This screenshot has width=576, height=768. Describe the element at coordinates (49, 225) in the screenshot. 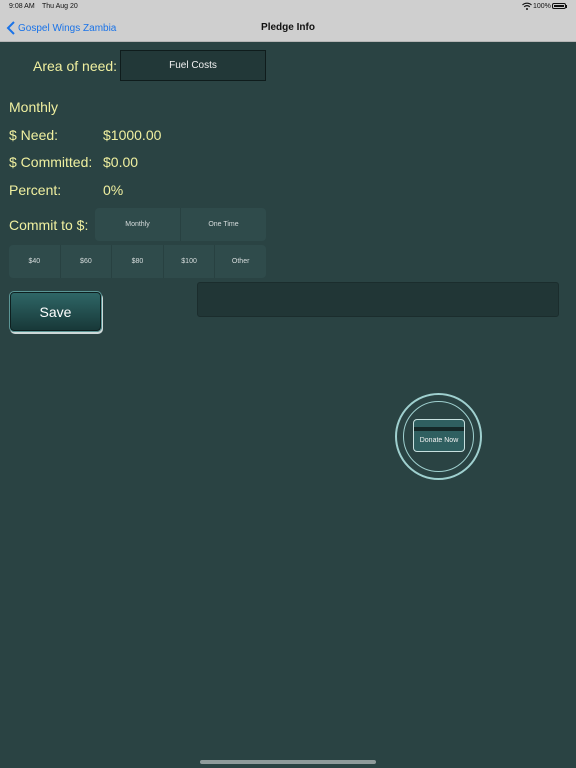

I see `commit-label: Commit to $:` at that location.